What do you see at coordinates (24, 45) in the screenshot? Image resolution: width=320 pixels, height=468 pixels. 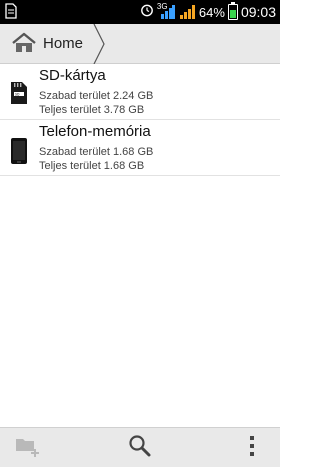 I see `home-icon` at bounding box center [24, 45].